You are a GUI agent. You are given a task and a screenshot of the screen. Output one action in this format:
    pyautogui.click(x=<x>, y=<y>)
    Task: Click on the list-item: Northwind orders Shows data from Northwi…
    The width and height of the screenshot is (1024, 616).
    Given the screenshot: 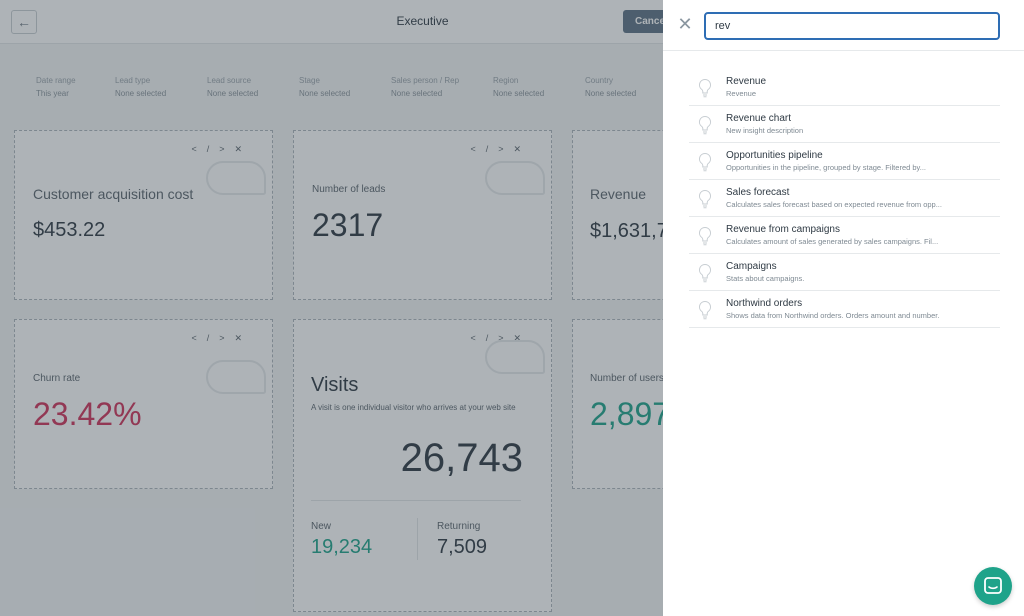 What is the action you would take?
    pyautogui.click(x=844, y=309)
    